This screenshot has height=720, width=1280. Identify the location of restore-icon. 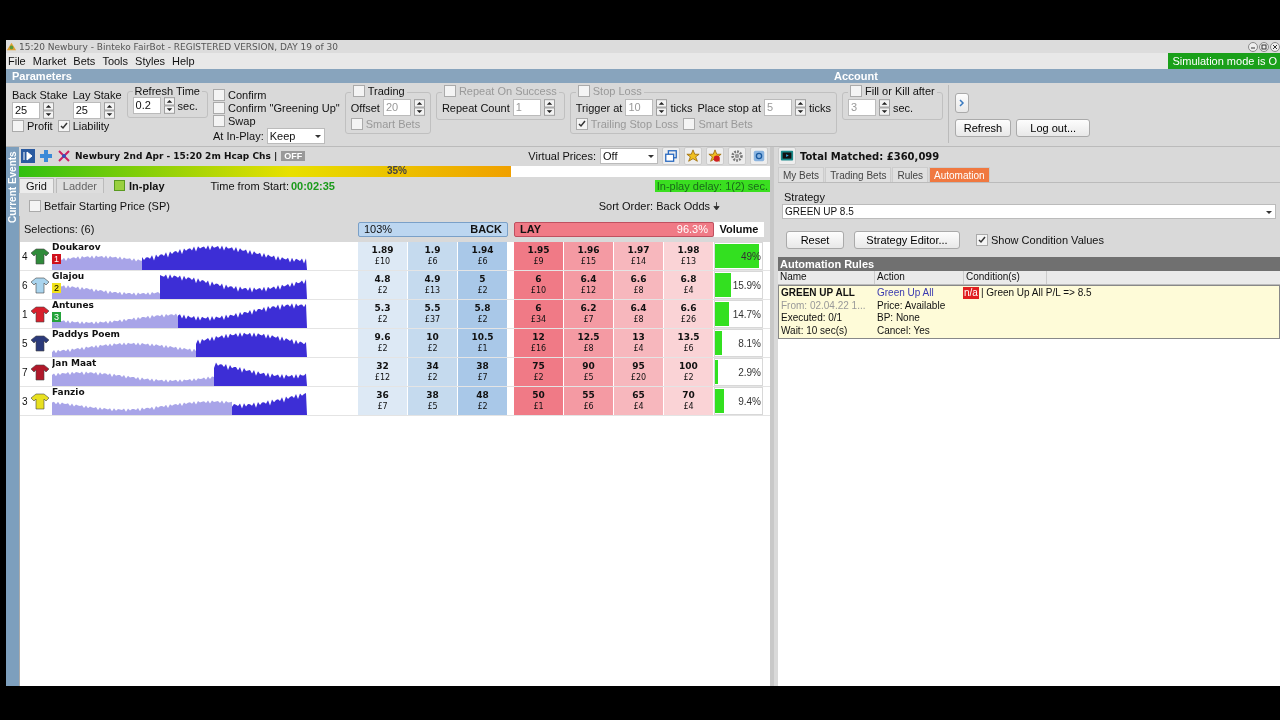
(1264, 46).